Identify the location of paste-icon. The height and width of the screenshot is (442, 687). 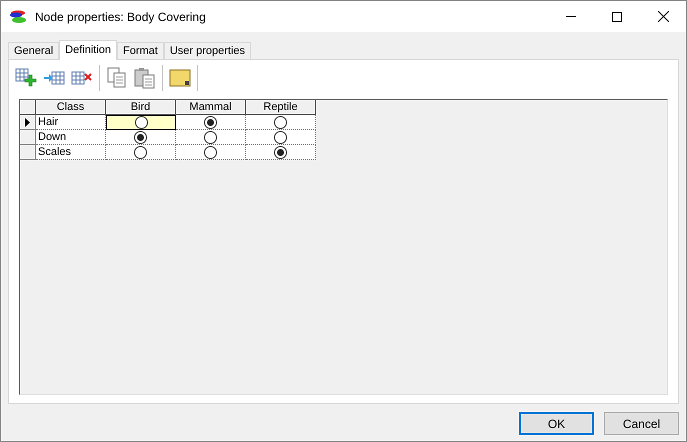
(145, 77).